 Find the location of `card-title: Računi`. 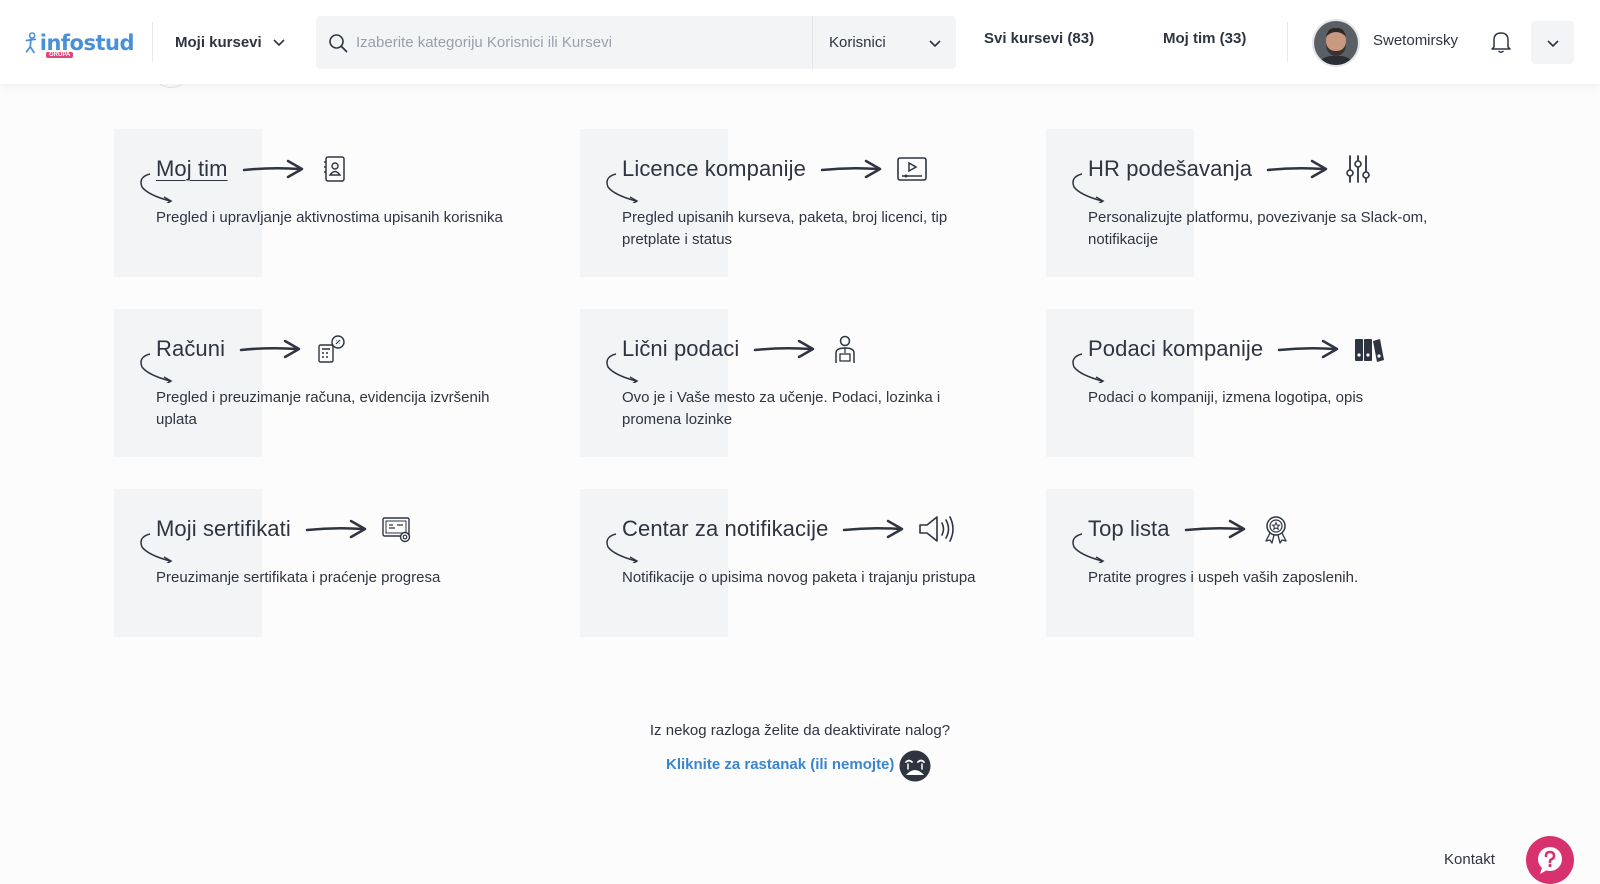

card-title: Računi is located at coordinates (190, 349).